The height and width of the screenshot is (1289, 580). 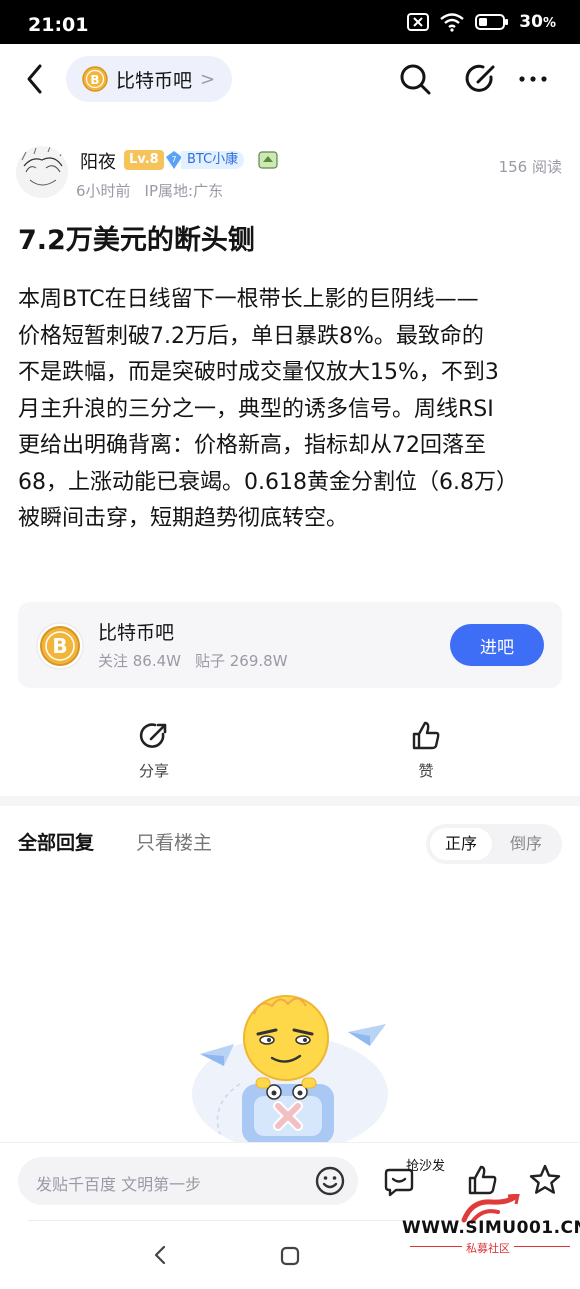 What do you see at coordinates (153, 771) in the screenshot?
I see `share-label: 分享` at bounding box center [153, 771].